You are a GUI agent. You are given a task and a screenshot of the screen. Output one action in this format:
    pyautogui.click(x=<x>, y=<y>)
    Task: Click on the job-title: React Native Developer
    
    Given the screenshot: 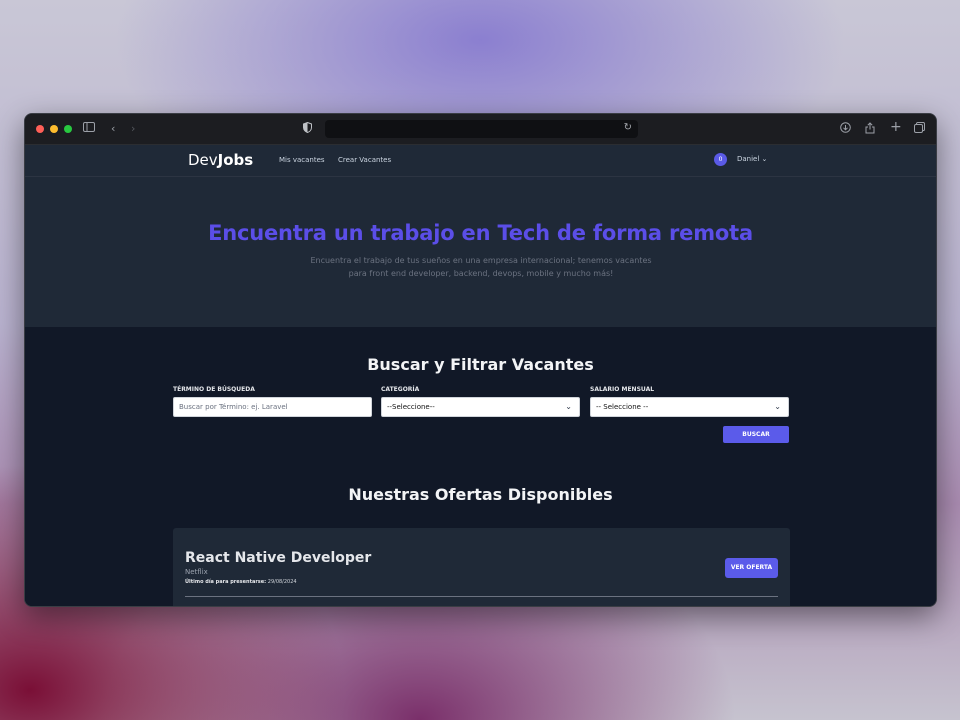 What is the action you would take?
    pyautogui.click(x=278, y=558)
    